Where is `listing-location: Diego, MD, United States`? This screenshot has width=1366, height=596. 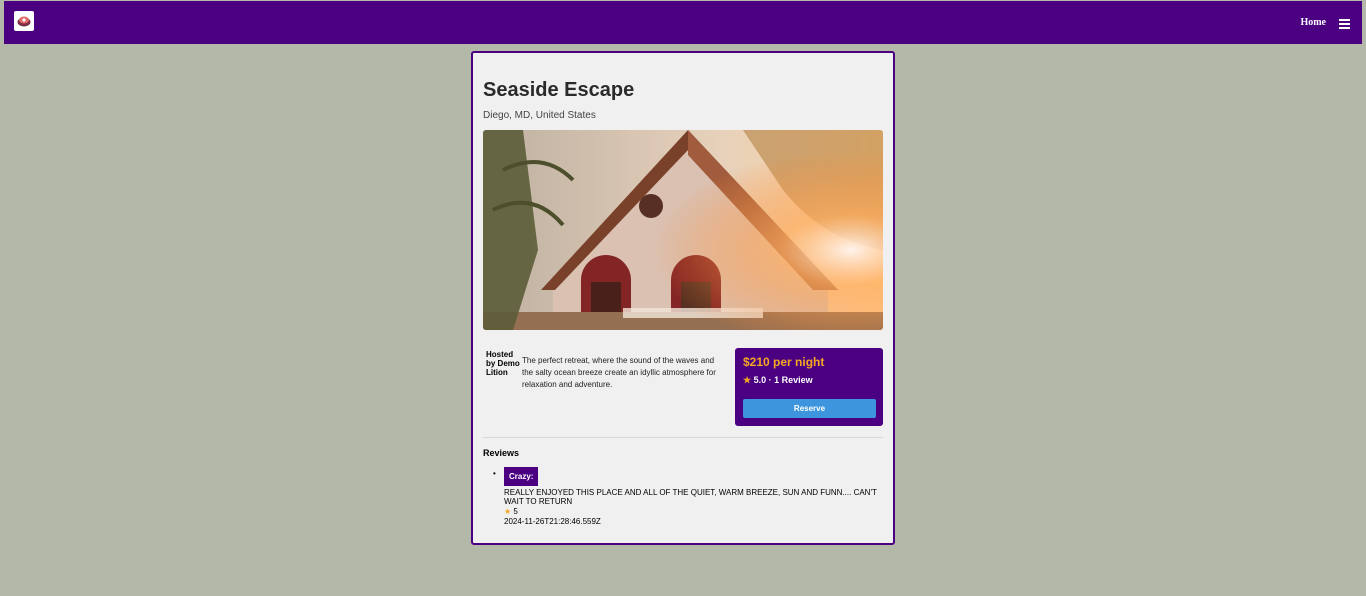 listing-location: Diego, MD, United States is located at coordinates (539, 115).